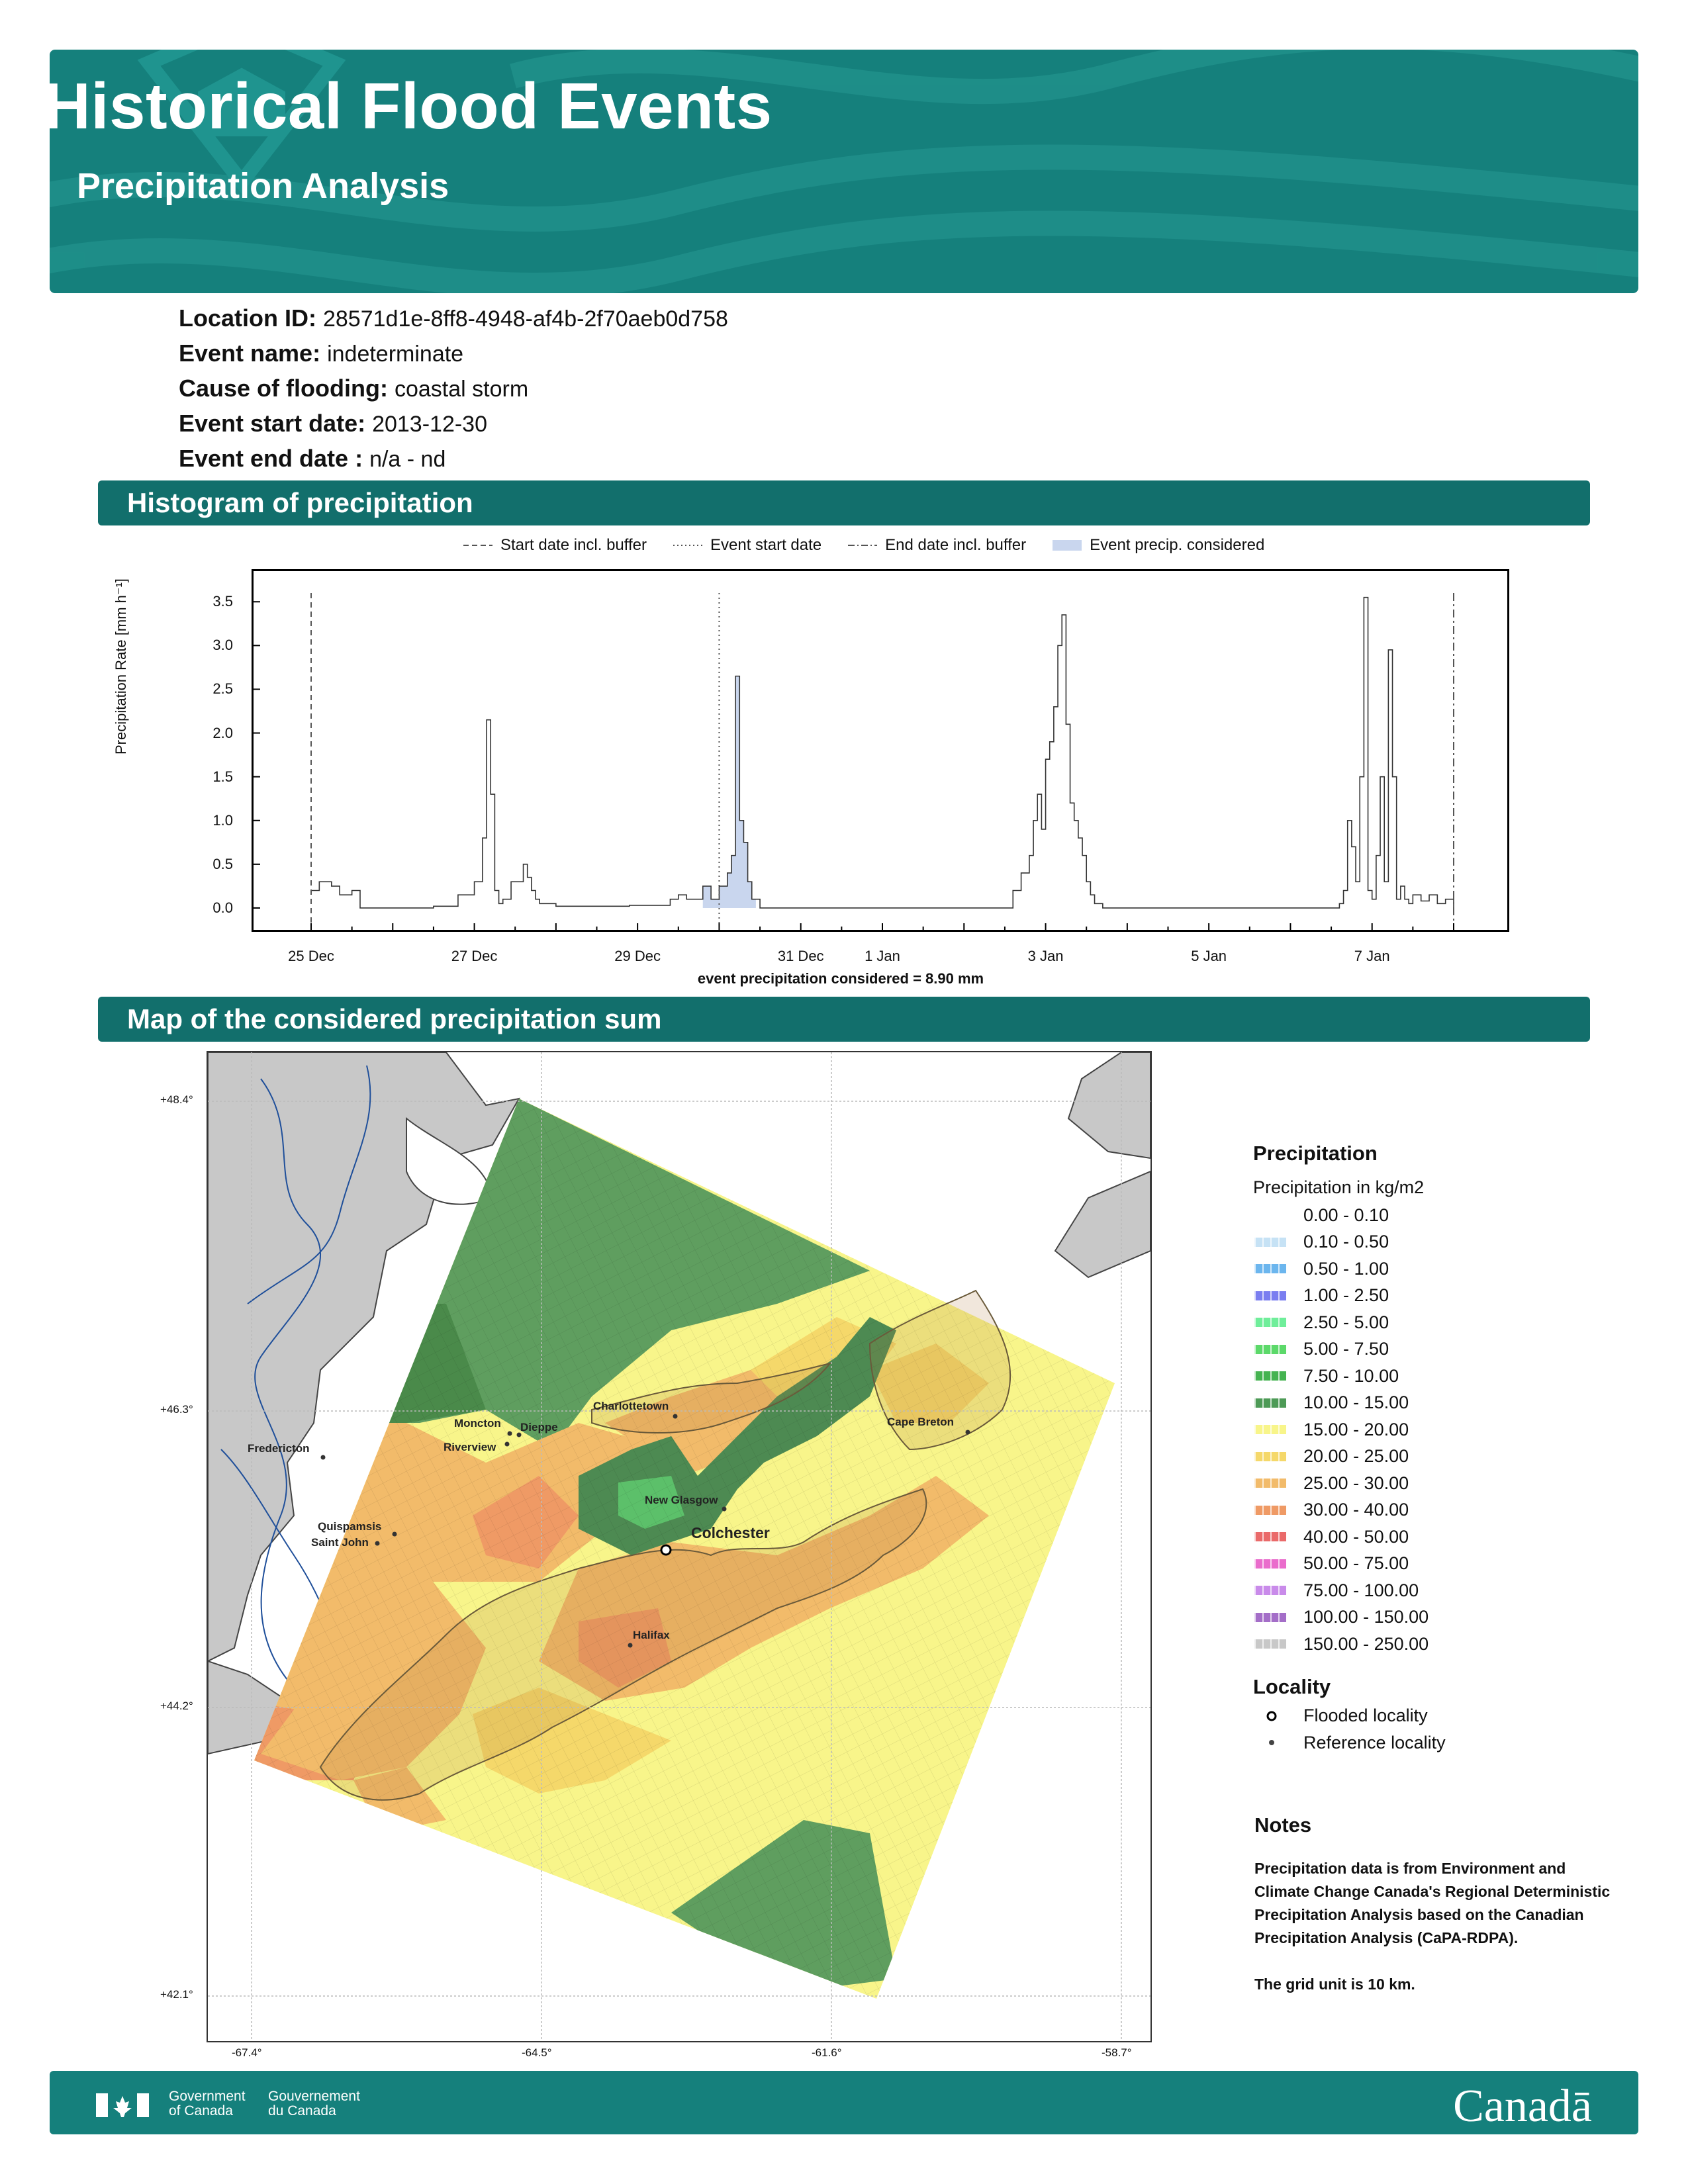 This screenshot has height=2184, width=1688. I want to click on legend-class-label: 0.00 - 0.10, so click(1346, 1215).